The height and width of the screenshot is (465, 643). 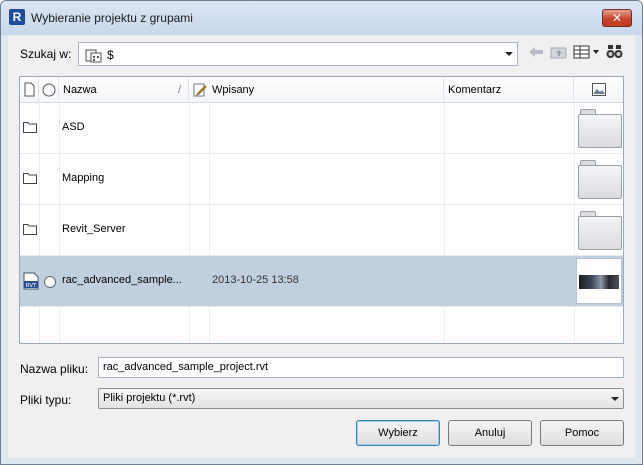 I want to click on folder-group-icon, so click(x=94, y=56).